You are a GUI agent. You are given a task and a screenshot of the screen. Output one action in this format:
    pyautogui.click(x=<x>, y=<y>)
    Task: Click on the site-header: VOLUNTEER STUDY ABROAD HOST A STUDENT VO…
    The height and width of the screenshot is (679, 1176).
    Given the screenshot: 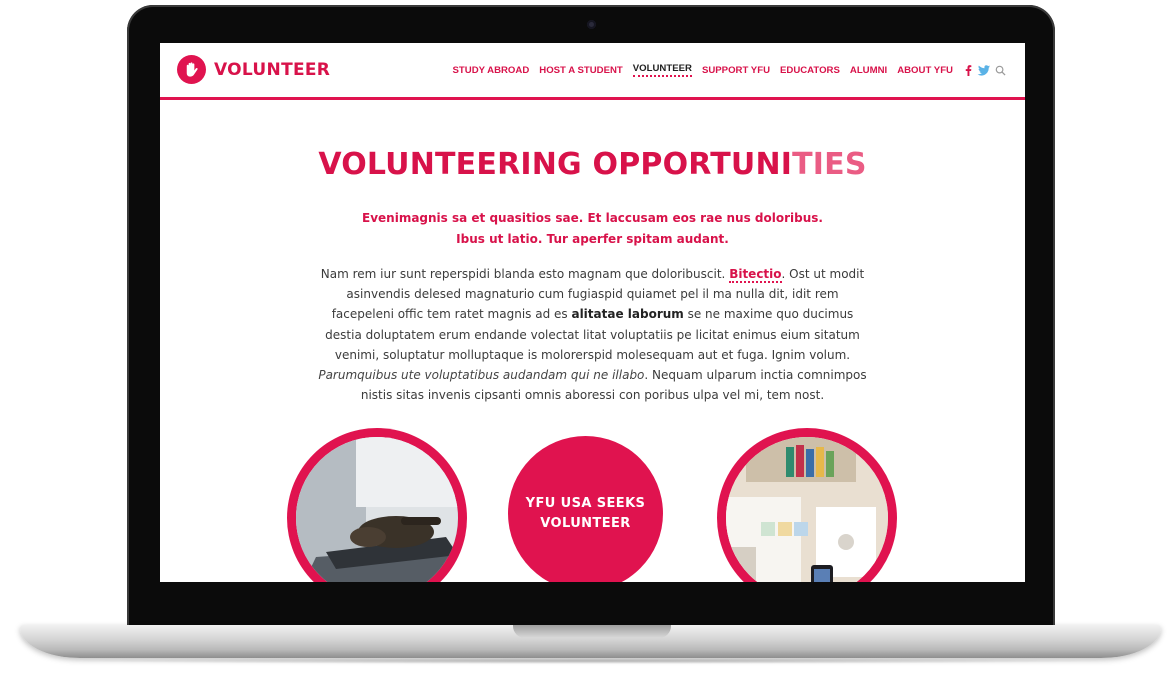 What is the action you would take?
    pyautogui.click(x=592, y=71)
    